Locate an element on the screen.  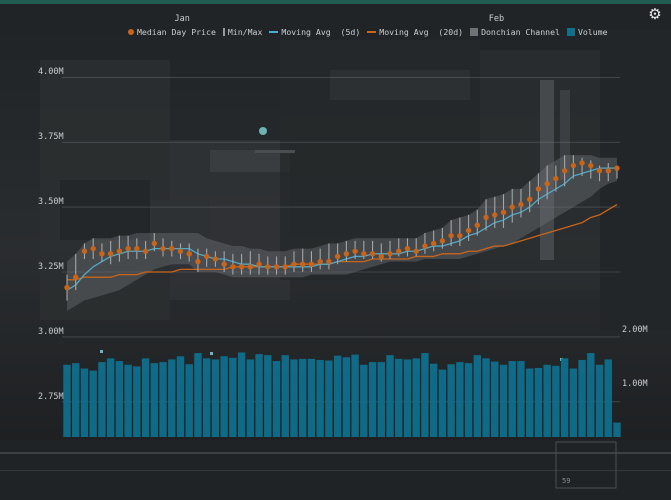
legend-label: Moving Avg (20d) is located at coordinates (421, 32).